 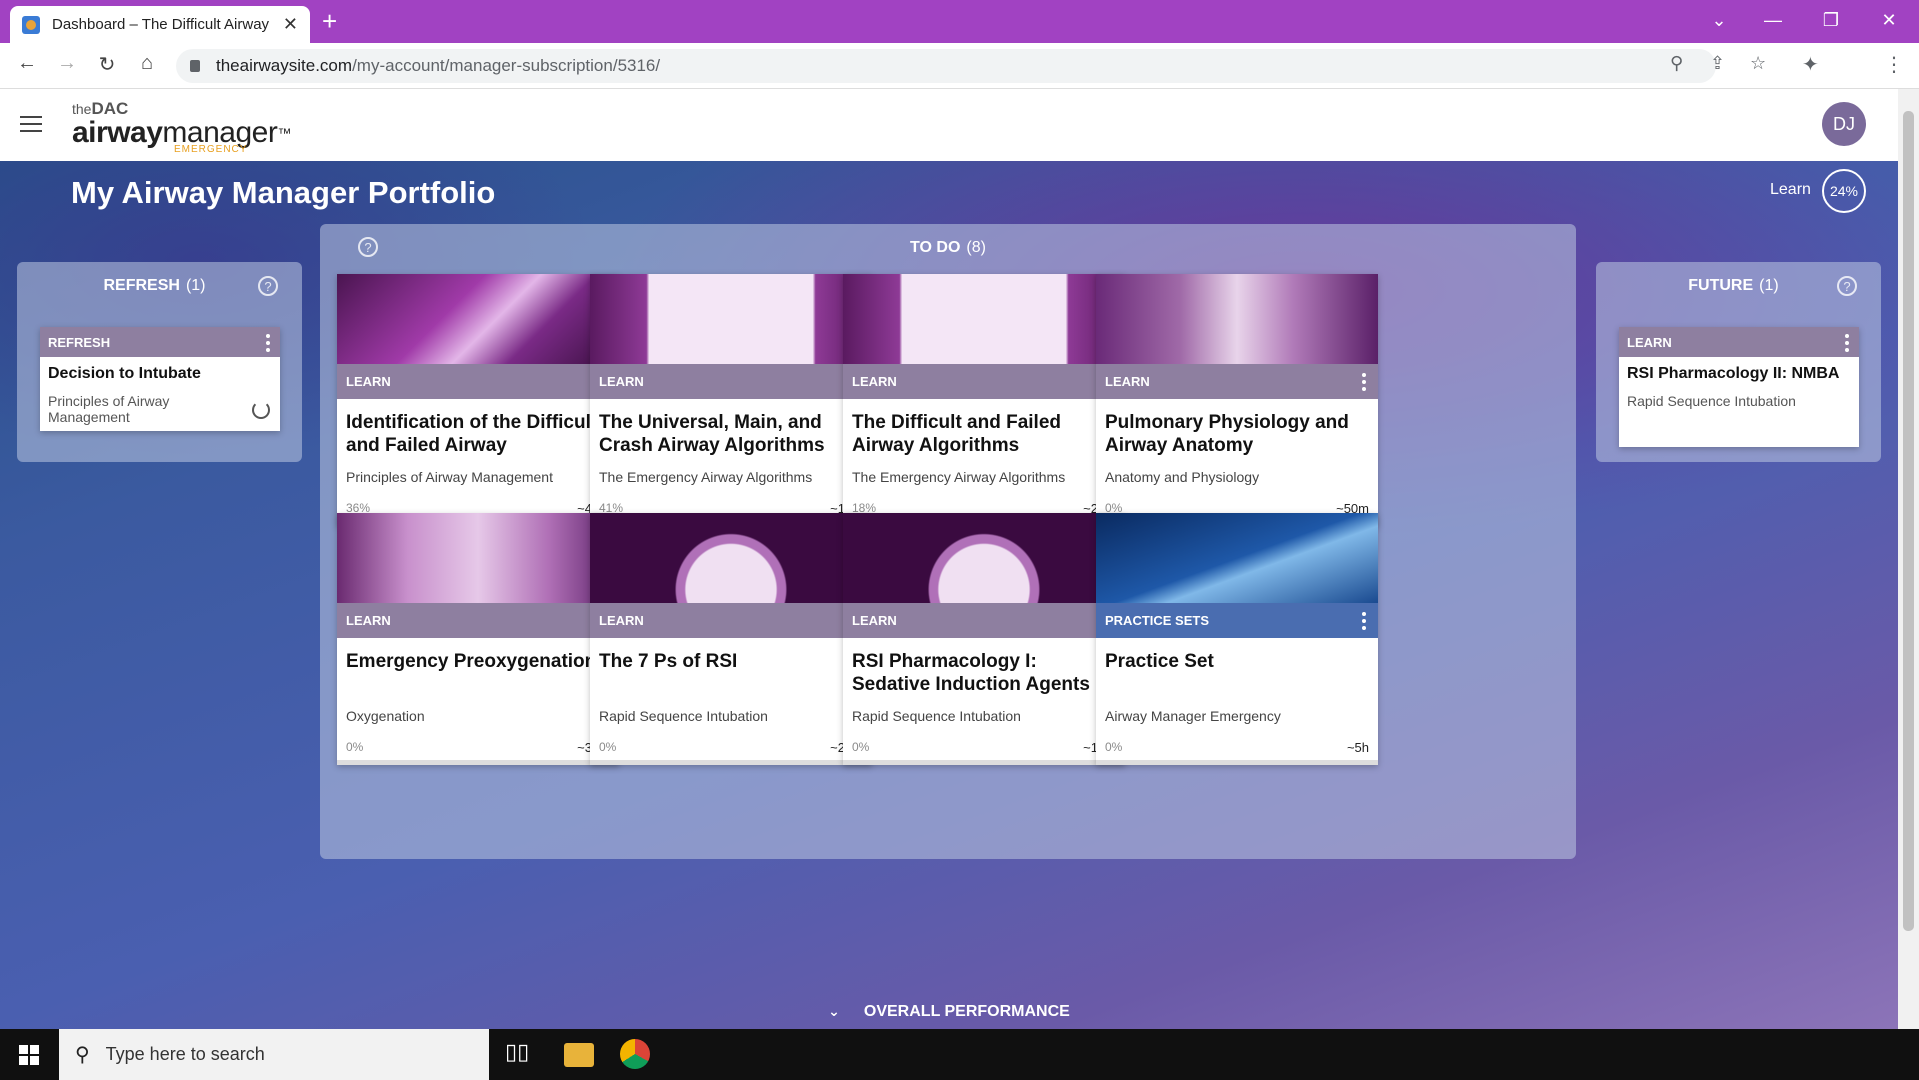 I want to click on new-tab-icon: +, so click(x=329, y=21).